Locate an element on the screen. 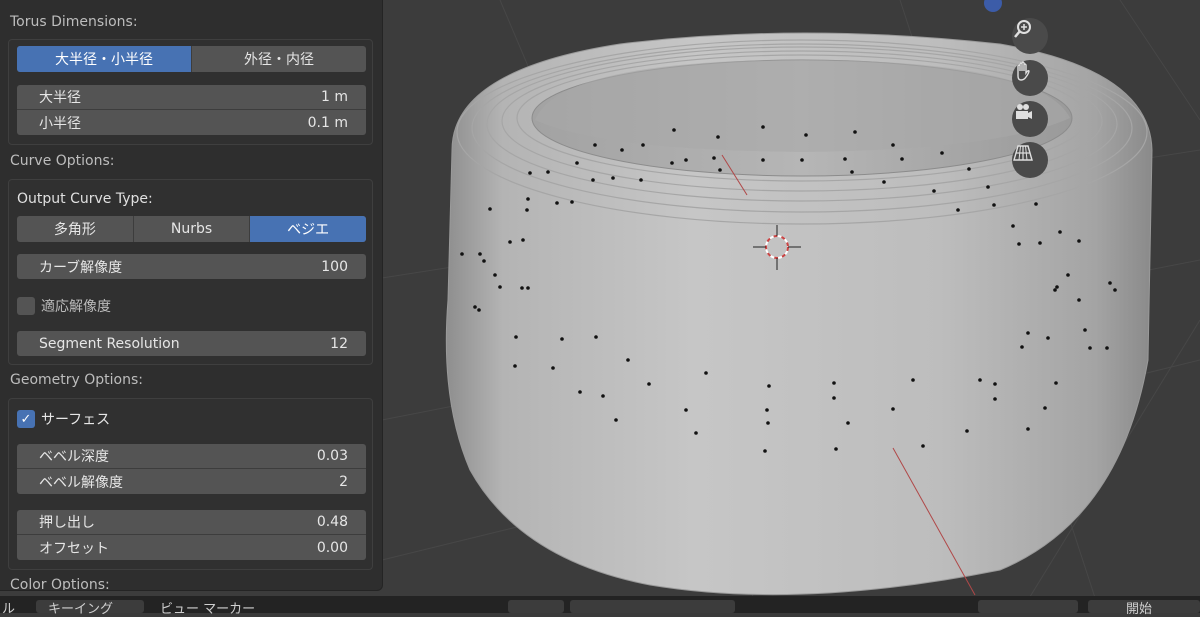 The height and width of the screenshot is (617, 1200). bevel-depth-field: ベベル深度 0.03 is located at coordinates (191, 456).